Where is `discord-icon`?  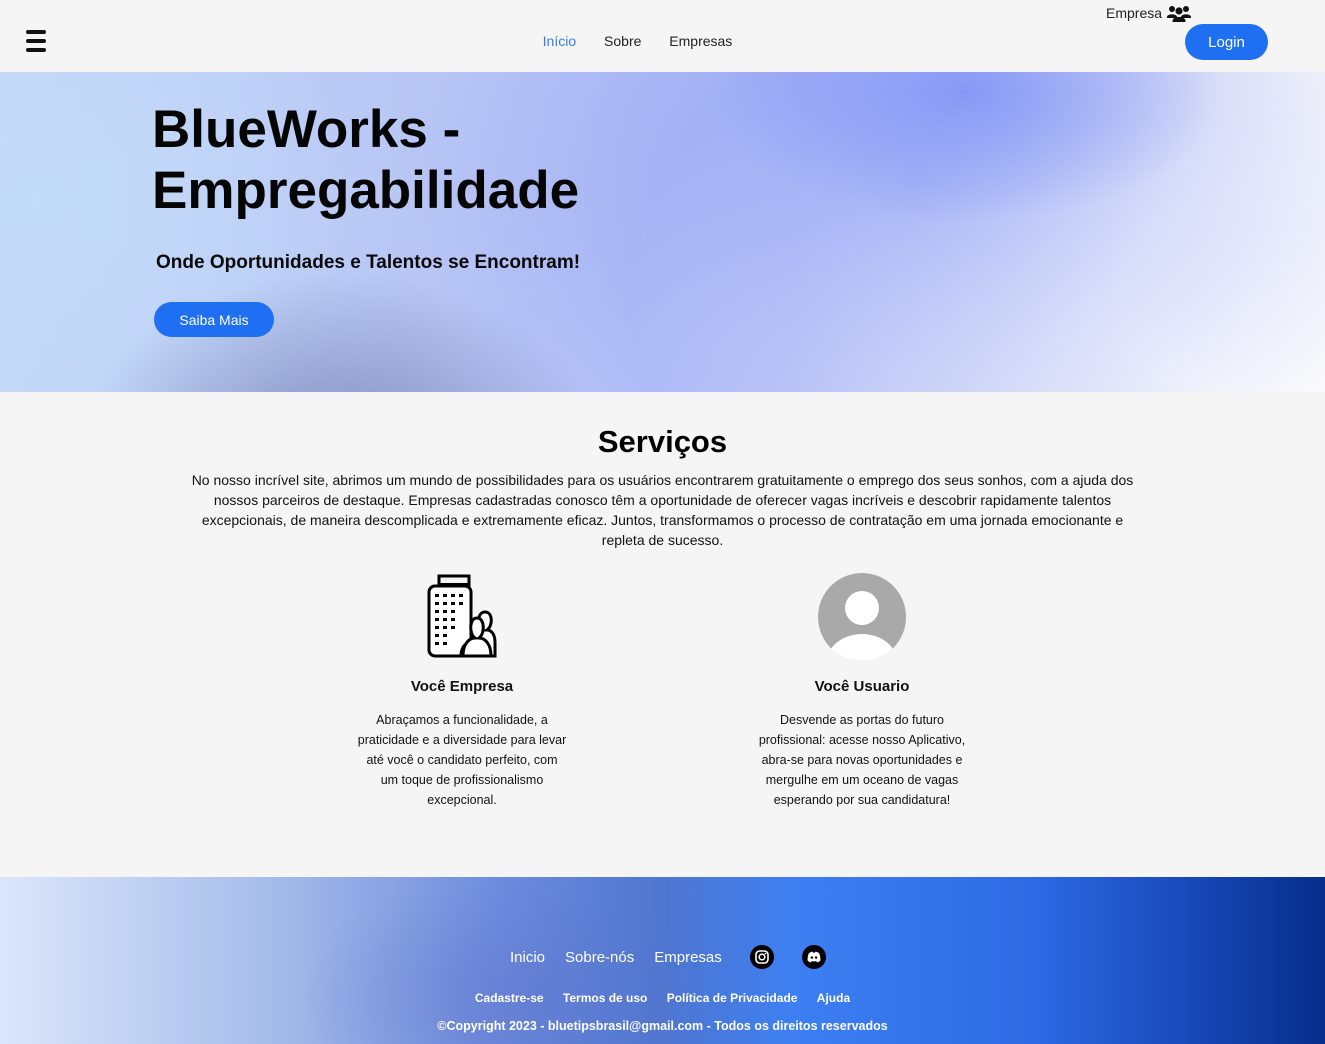
discord-icon is located at coordinates (813, 957).